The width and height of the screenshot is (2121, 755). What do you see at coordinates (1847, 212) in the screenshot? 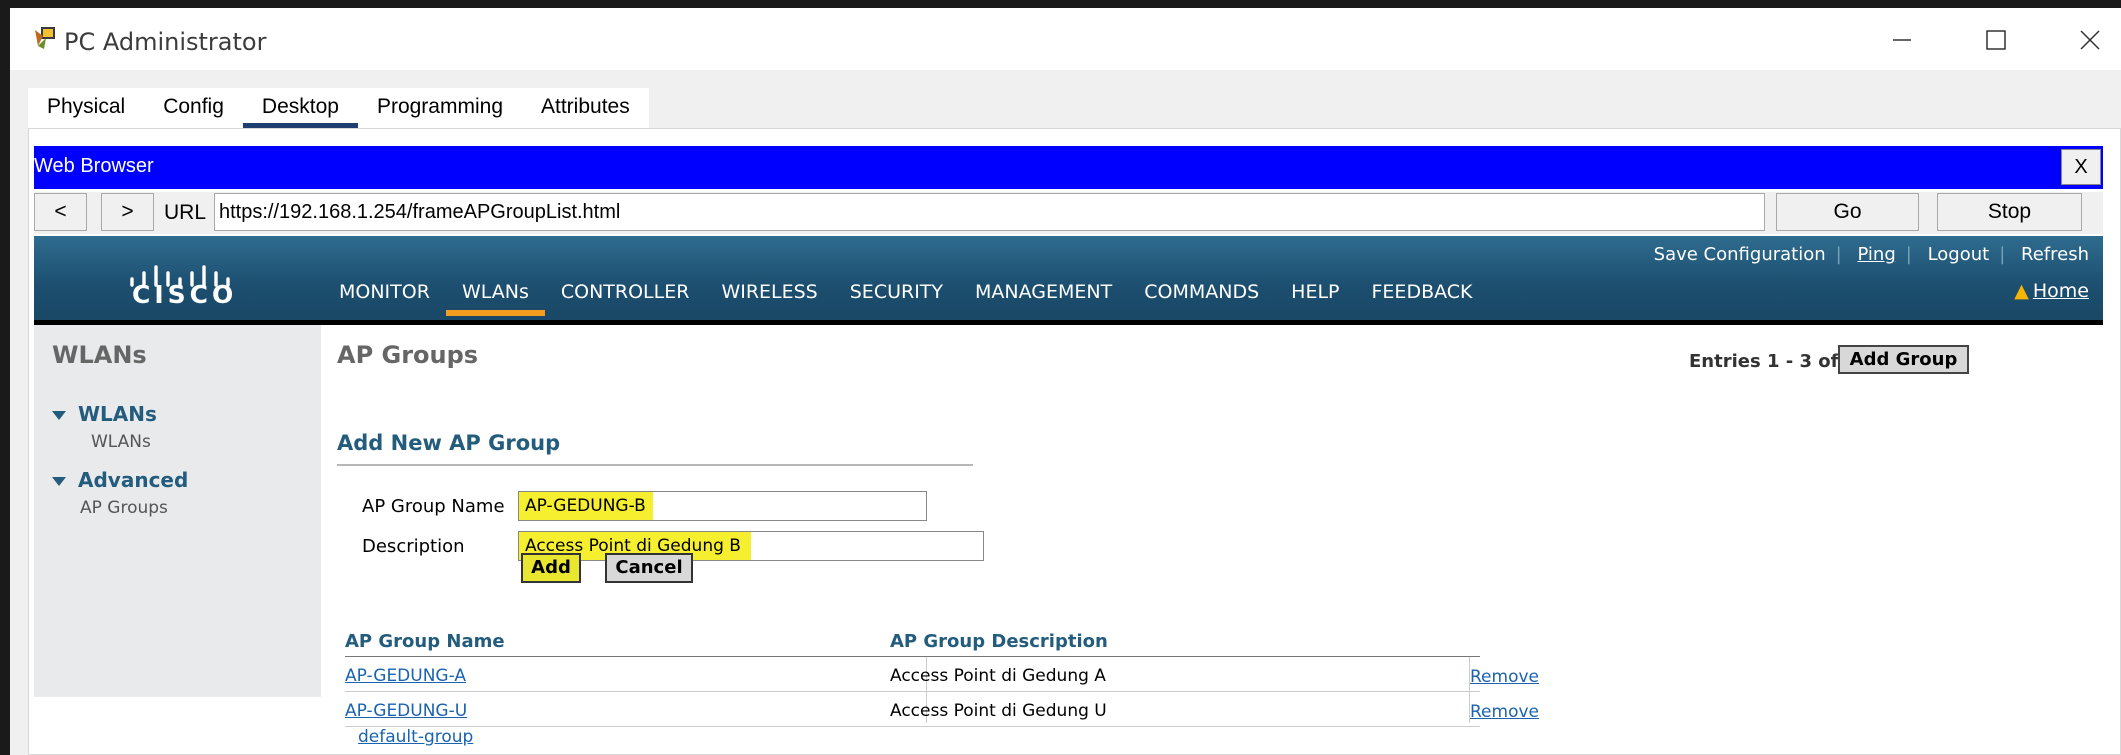
I see `go-button: Go` at bounding box center [1847, 212].